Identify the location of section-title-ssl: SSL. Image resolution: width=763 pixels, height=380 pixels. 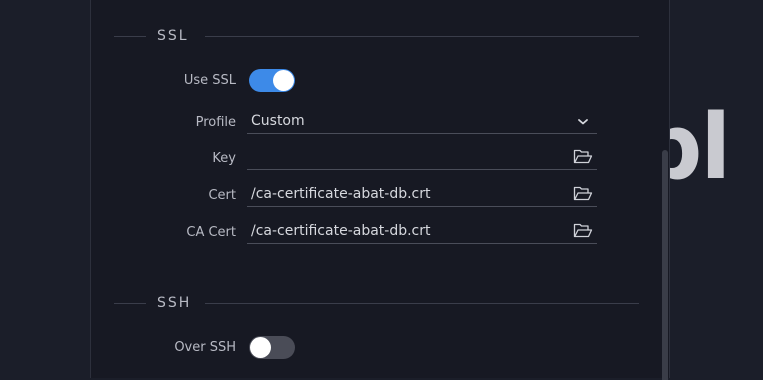
(173, 36).